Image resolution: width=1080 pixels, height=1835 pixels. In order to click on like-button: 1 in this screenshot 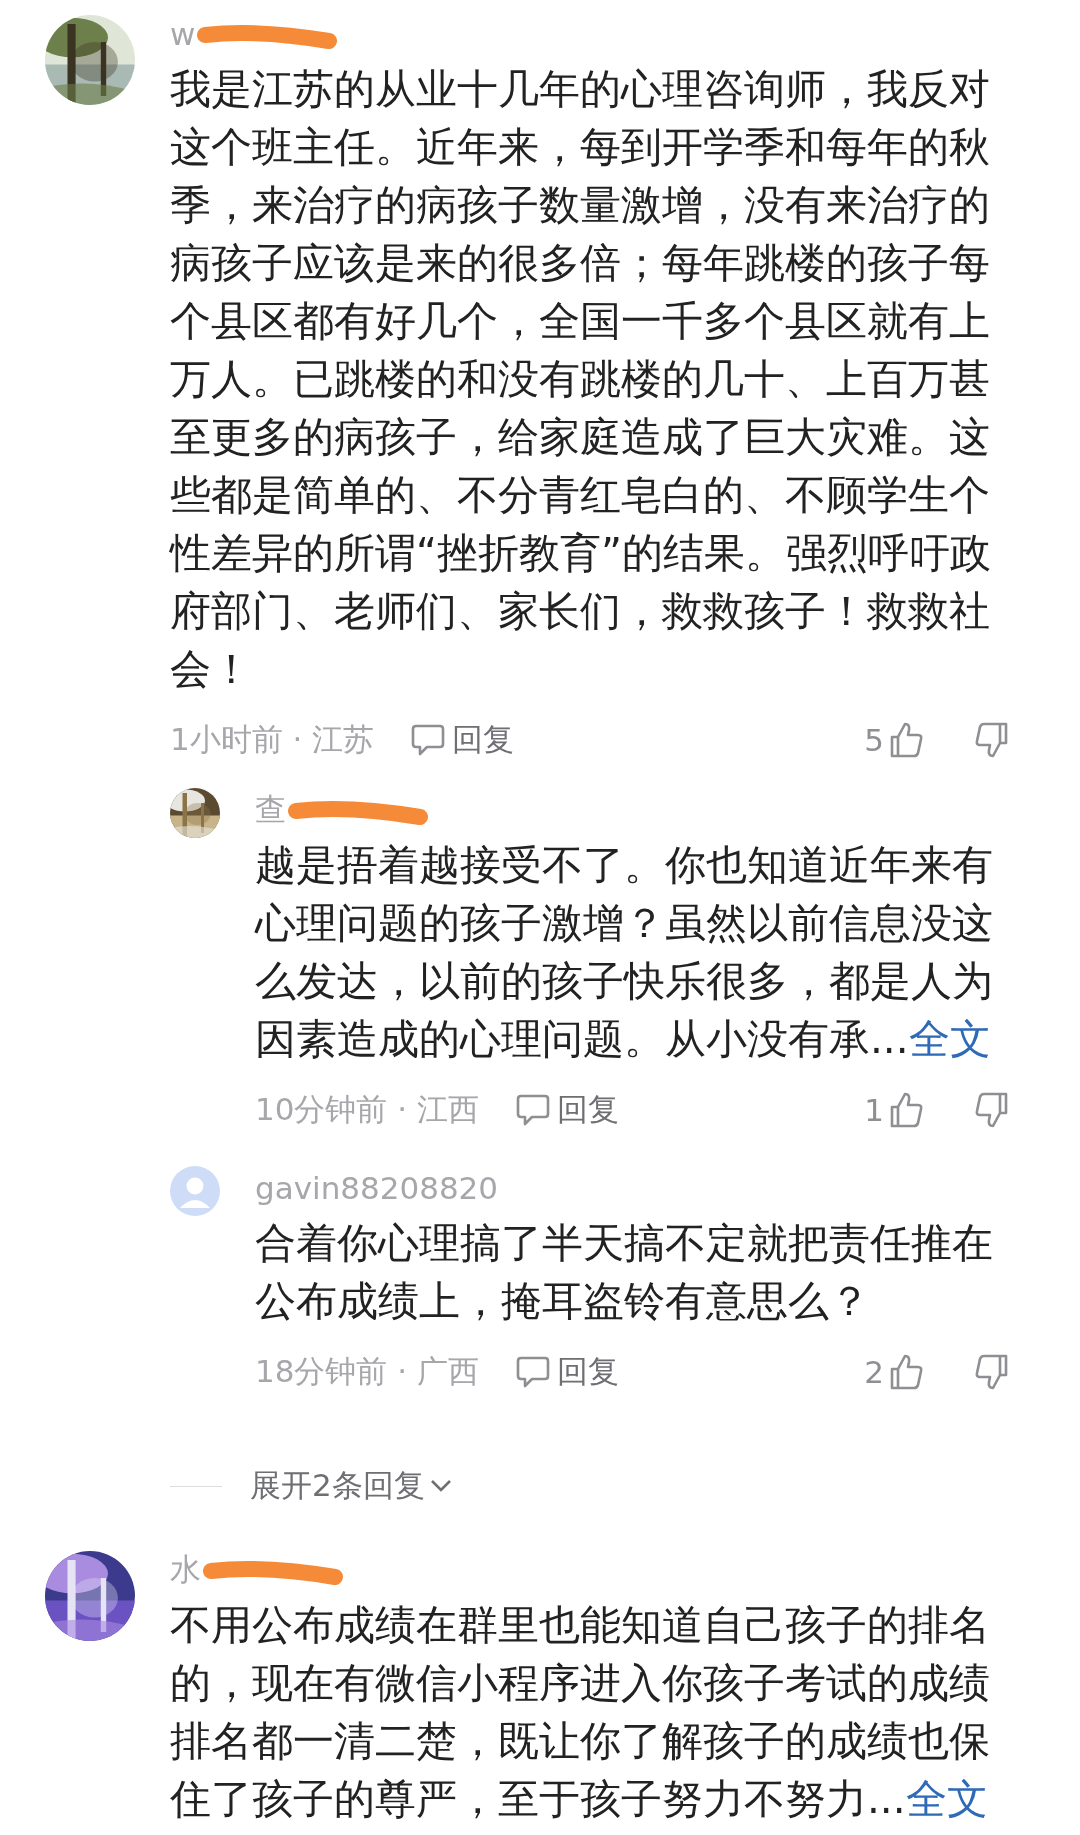, I will do `click(894, 1110)`.